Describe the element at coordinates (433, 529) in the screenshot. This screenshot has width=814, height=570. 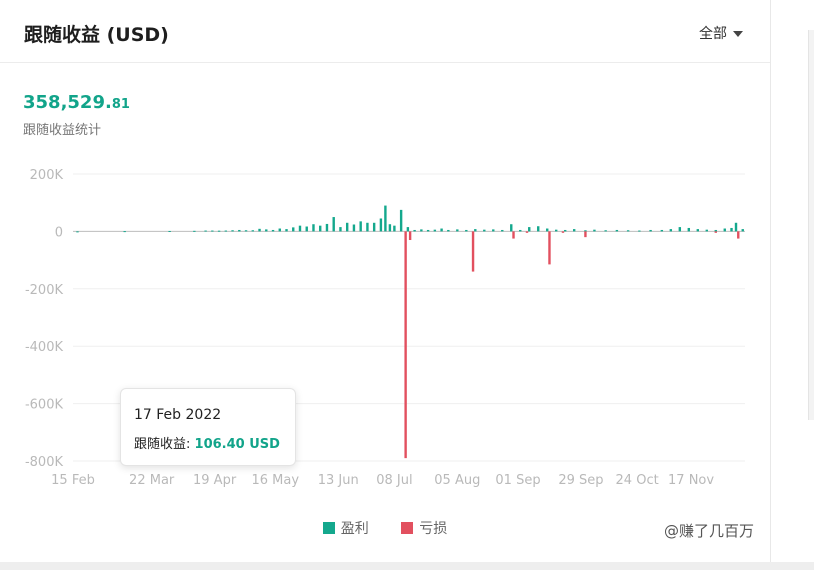
I see `legend-loss-label: 亏损` at that location.